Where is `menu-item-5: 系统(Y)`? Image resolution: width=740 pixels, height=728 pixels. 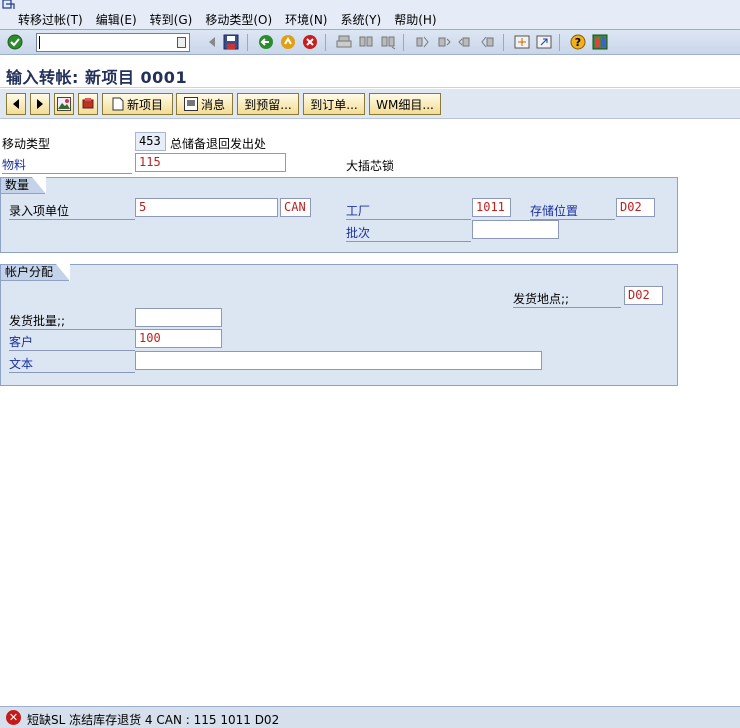
menu-item-5: 系统(Y) is located at coordinates (360, 19).